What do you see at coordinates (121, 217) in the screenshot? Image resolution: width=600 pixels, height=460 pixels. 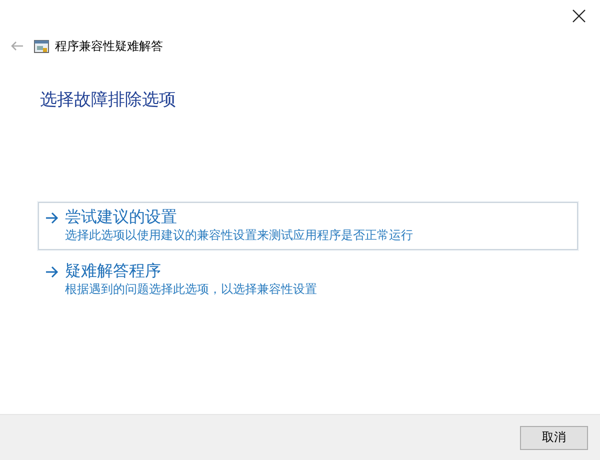 I see `option-title: 尝试建议的设置` at bounding box center [121, 217].